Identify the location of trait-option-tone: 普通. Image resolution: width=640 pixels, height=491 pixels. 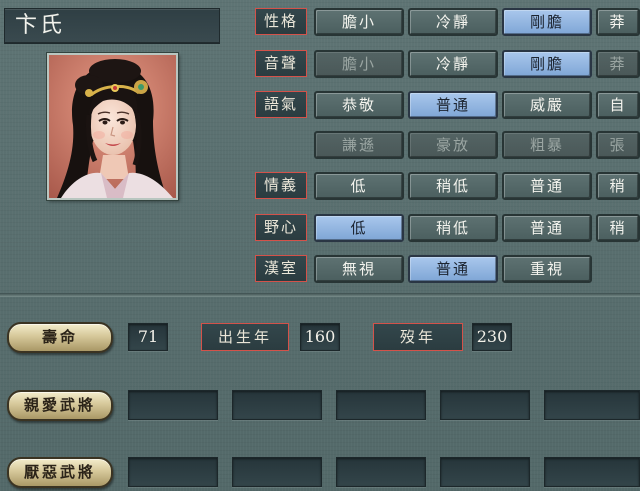
(453, 105).